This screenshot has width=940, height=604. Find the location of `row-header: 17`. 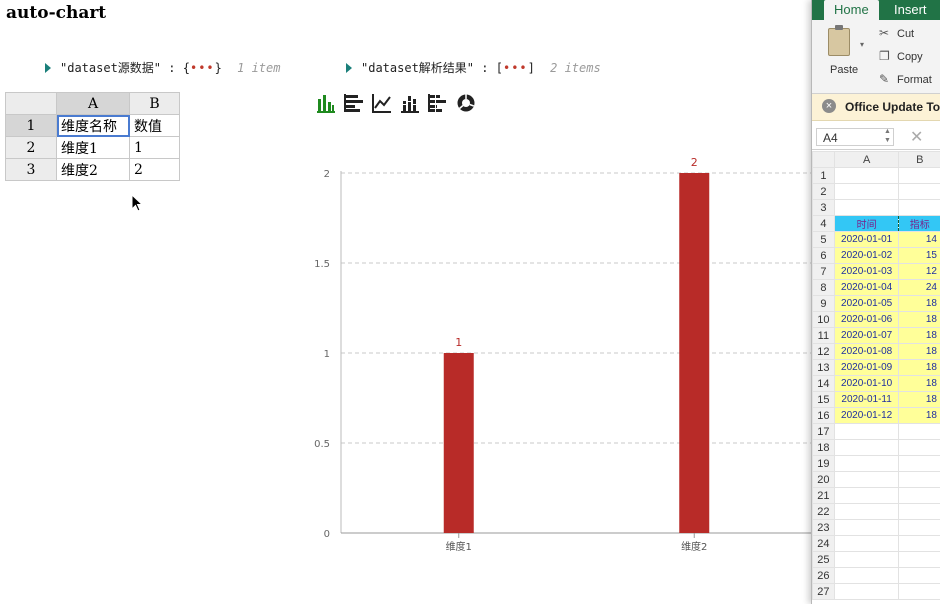

row-header: 17 is located at coordinates (823, 431).